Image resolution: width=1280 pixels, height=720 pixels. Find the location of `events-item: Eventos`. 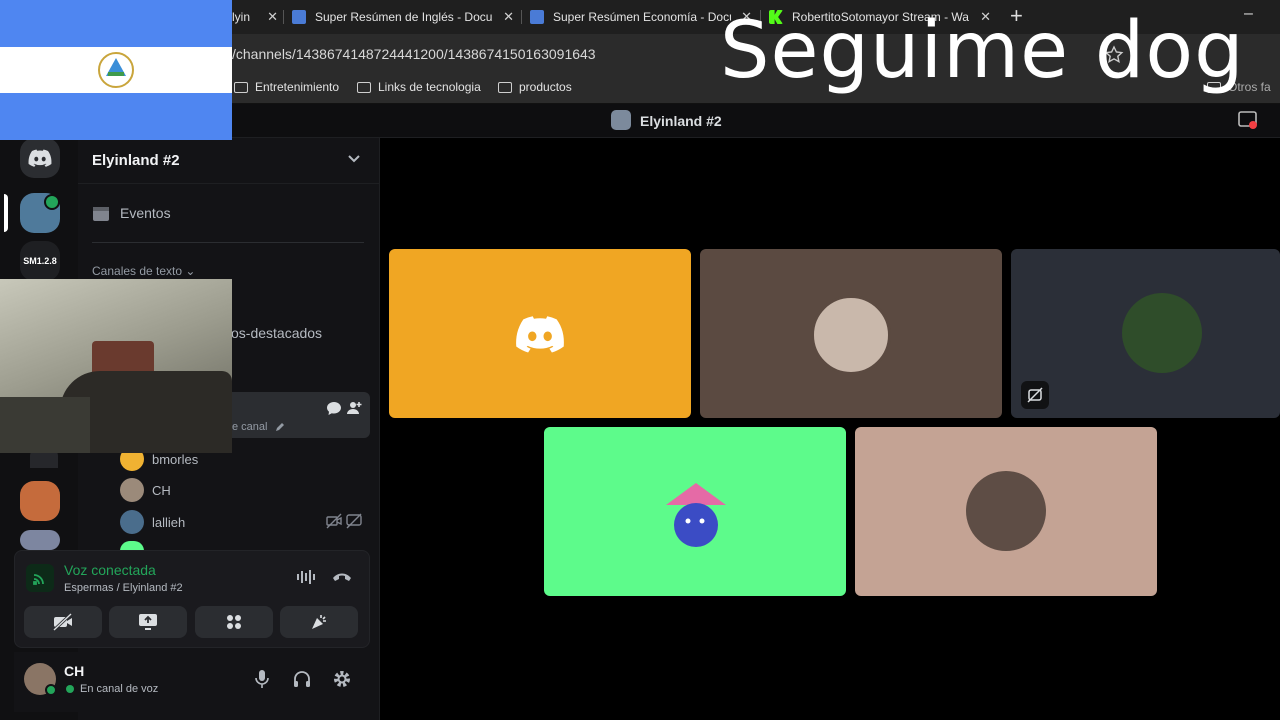

events-item: Eventos is located at coordinates (131, 213).